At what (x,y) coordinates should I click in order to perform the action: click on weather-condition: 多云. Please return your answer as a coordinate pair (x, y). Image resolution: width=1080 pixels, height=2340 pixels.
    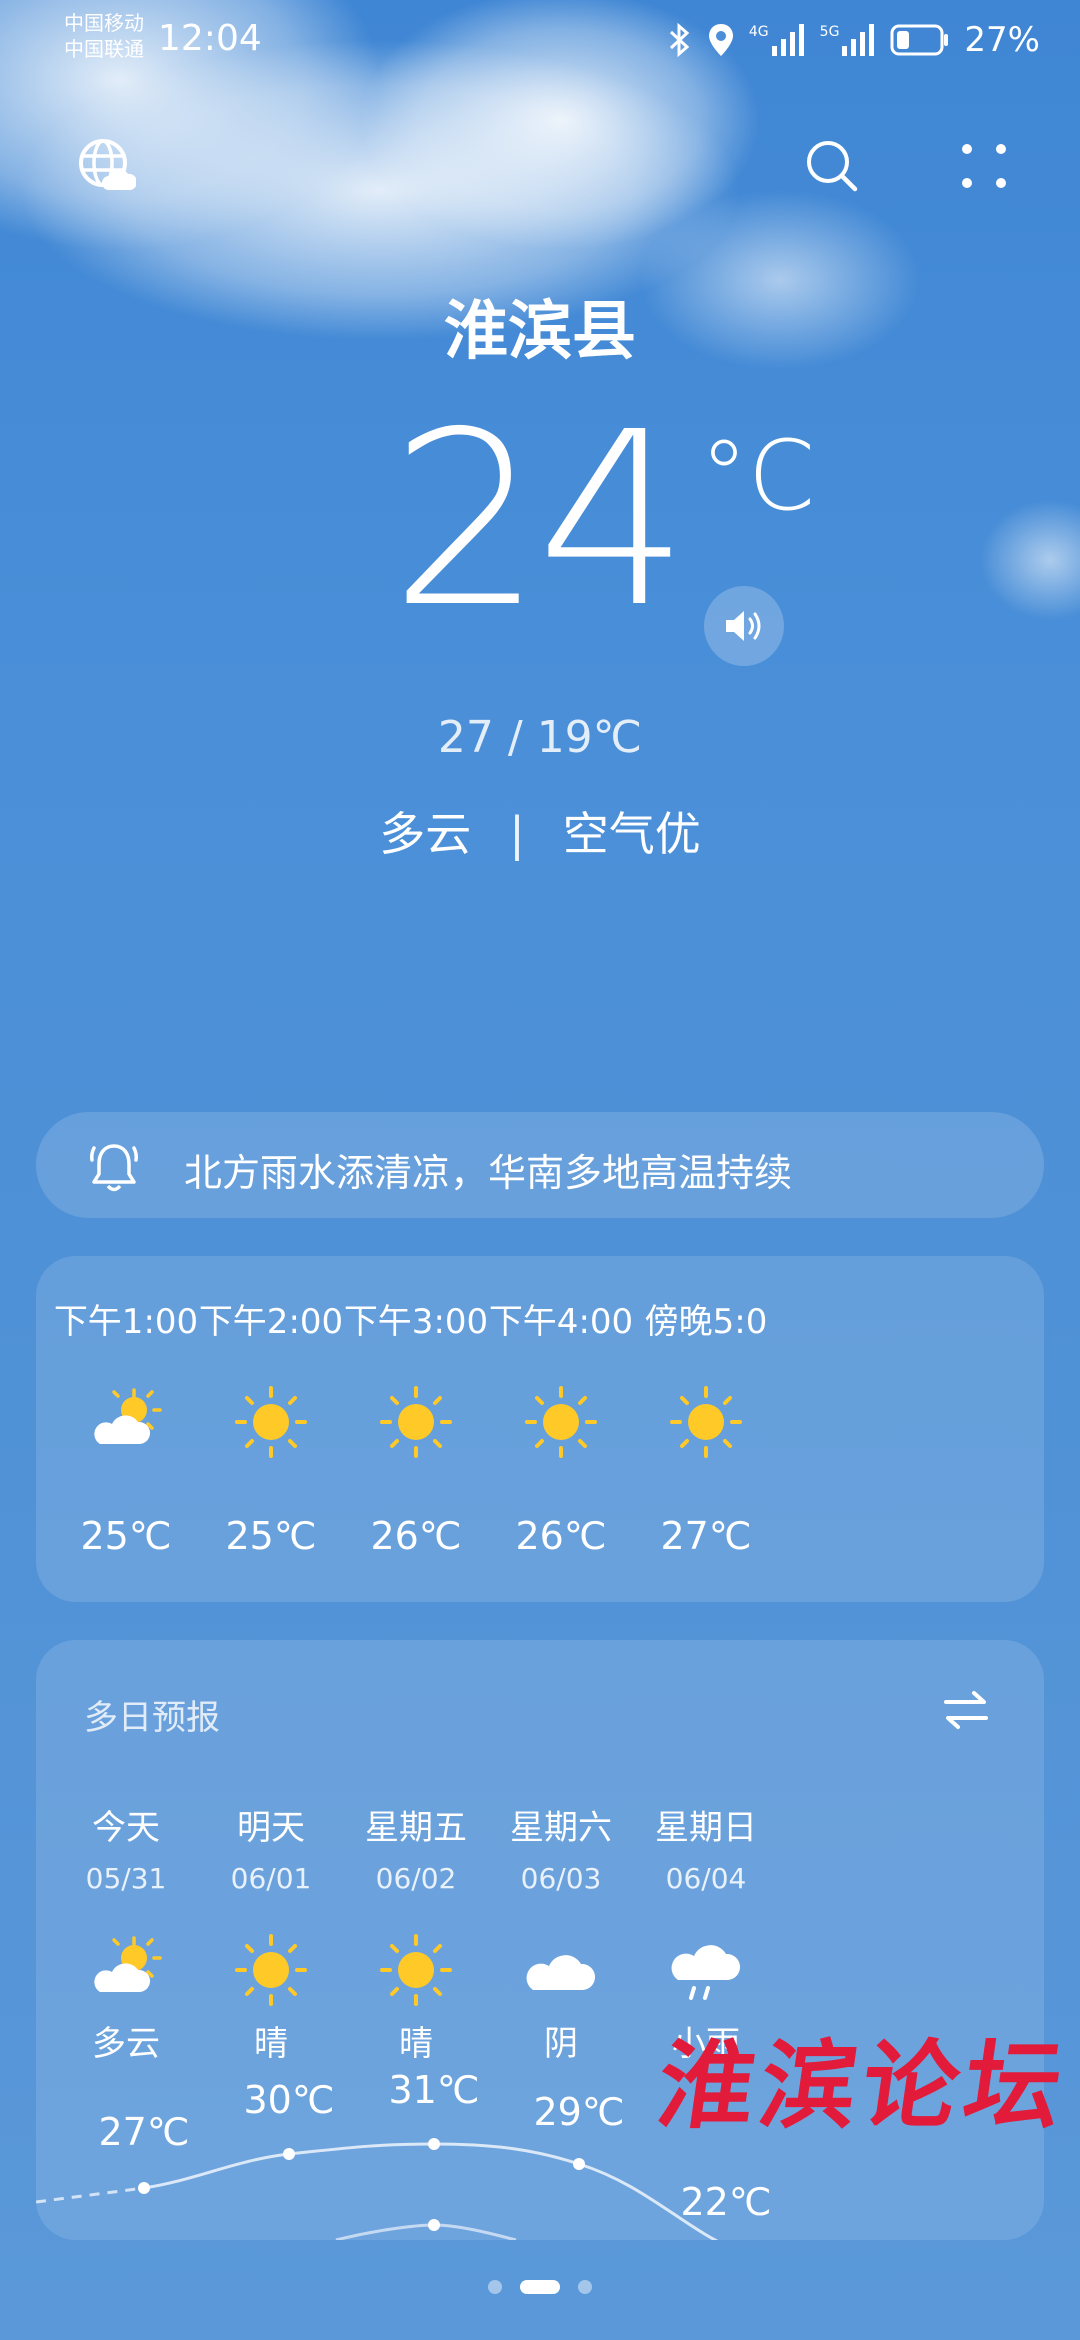
    Looking at the image, I should click on (425, 834).